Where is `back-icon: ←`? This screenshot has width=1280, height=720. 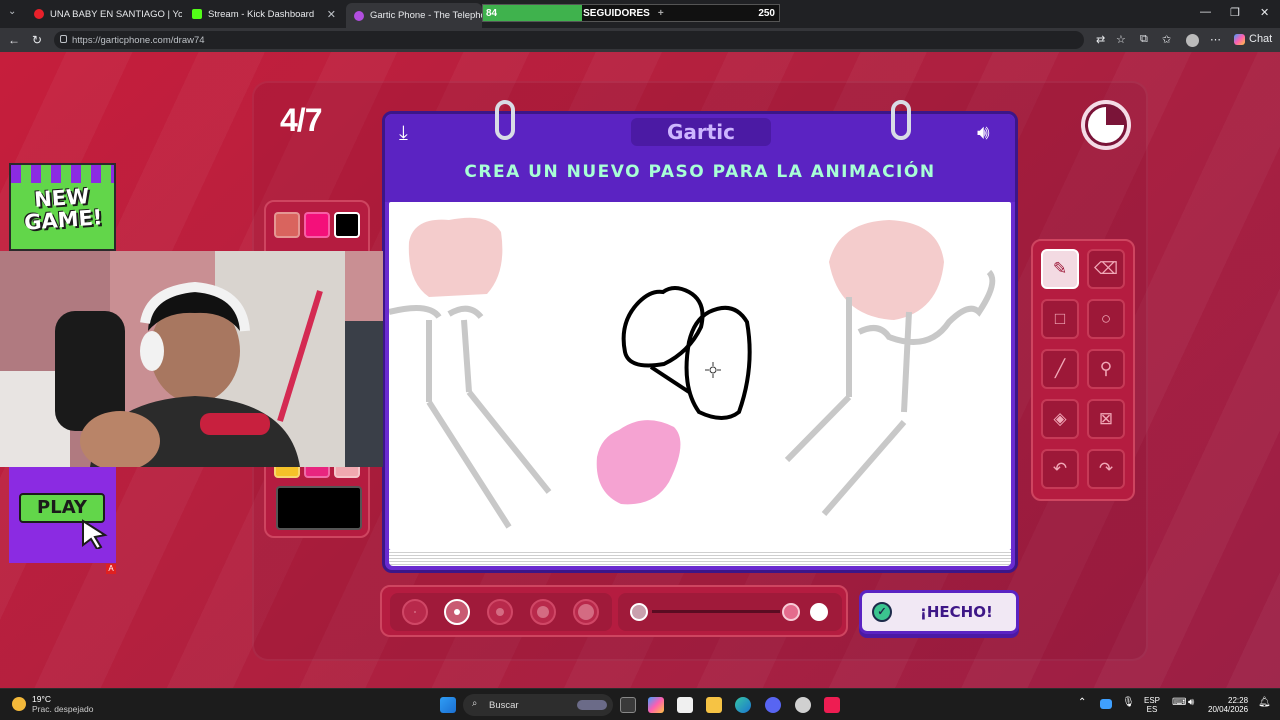
back-icon: ← is located at coordinates (14, 40).